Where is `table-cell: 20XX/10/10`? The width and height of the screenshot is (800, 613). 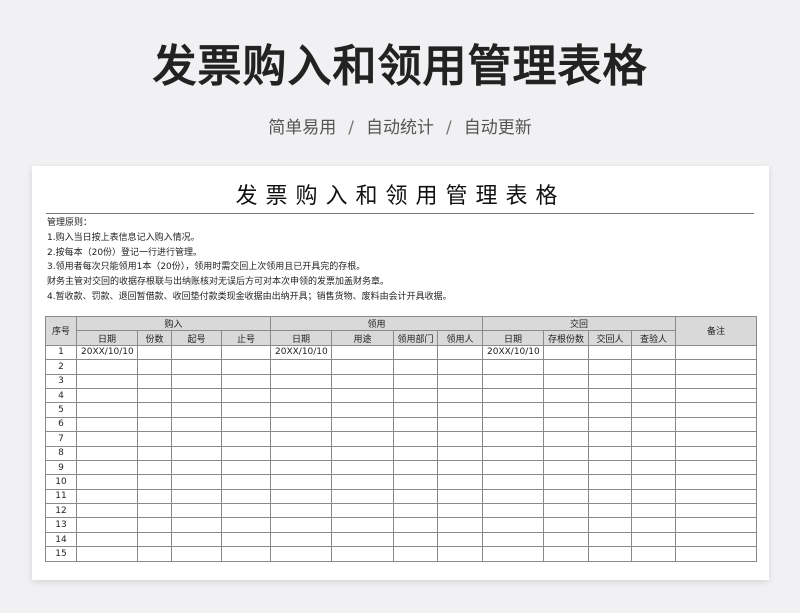 table-cell: 20XX/10/10 is located at coordinates (107, 352).